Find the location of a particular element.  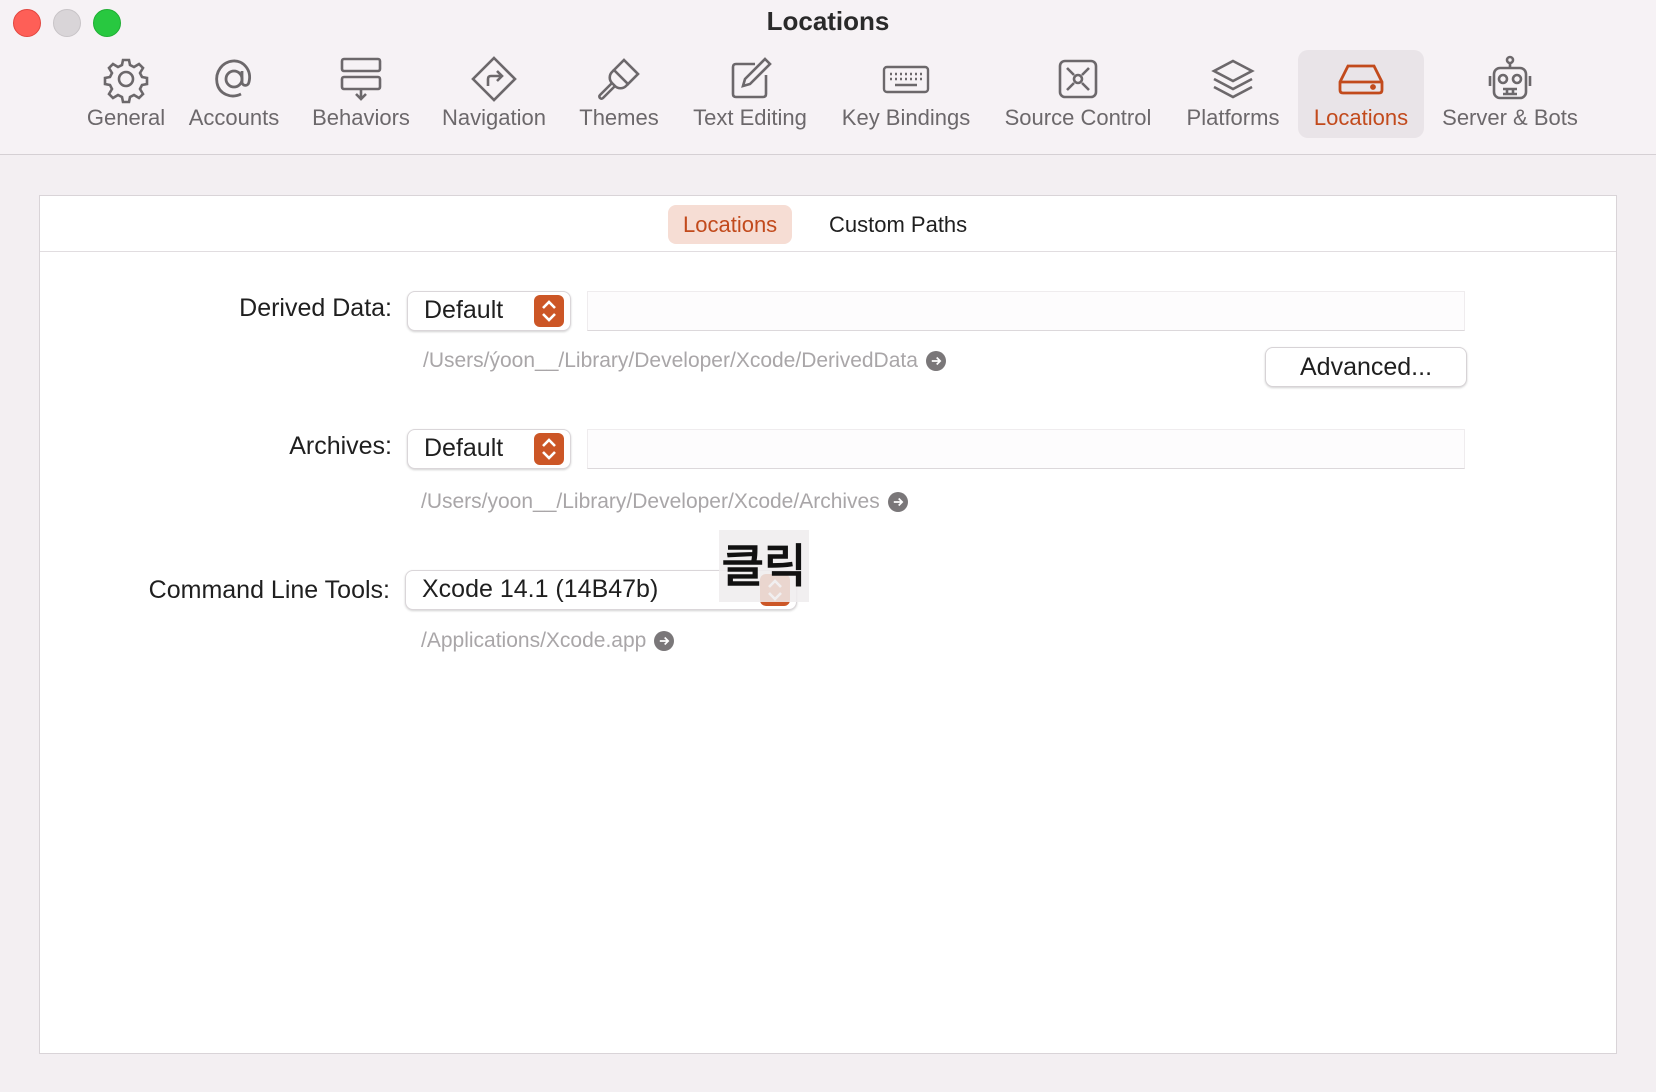

tab-themes: Themes is located at coordinates (619, 94).